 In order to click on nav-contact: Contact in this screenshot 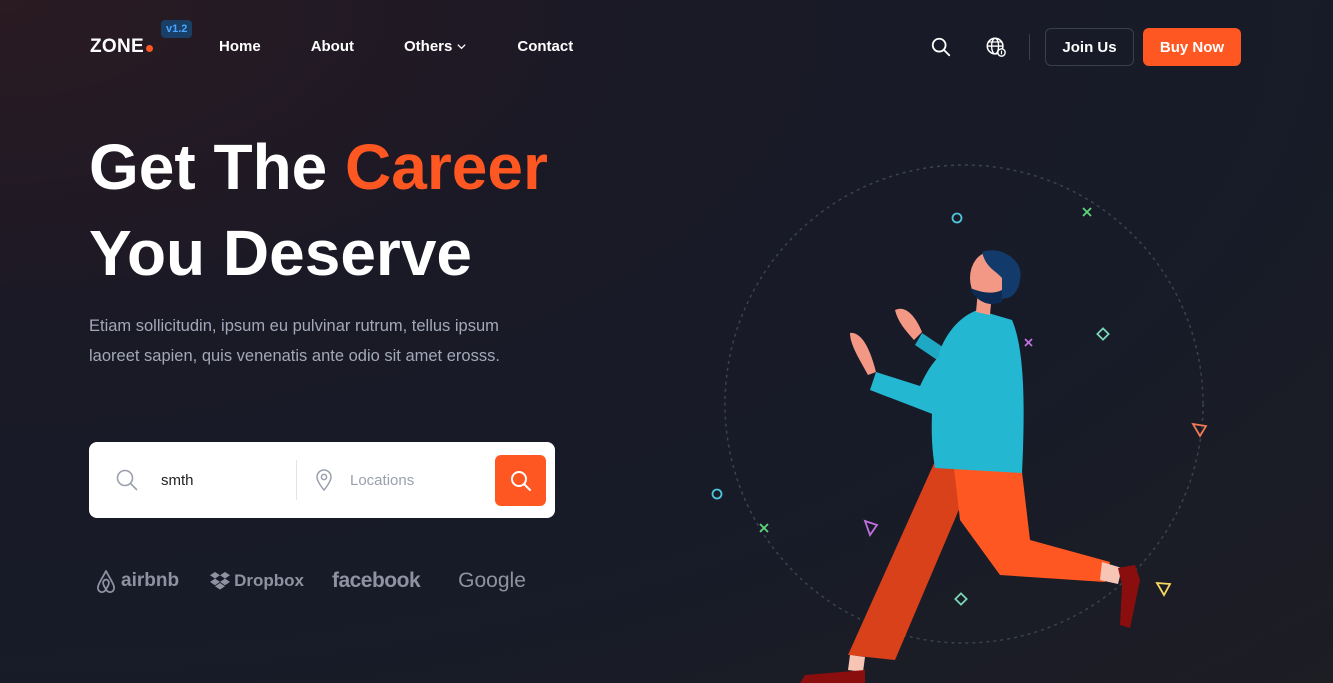, I will do `click(545, 46)`.